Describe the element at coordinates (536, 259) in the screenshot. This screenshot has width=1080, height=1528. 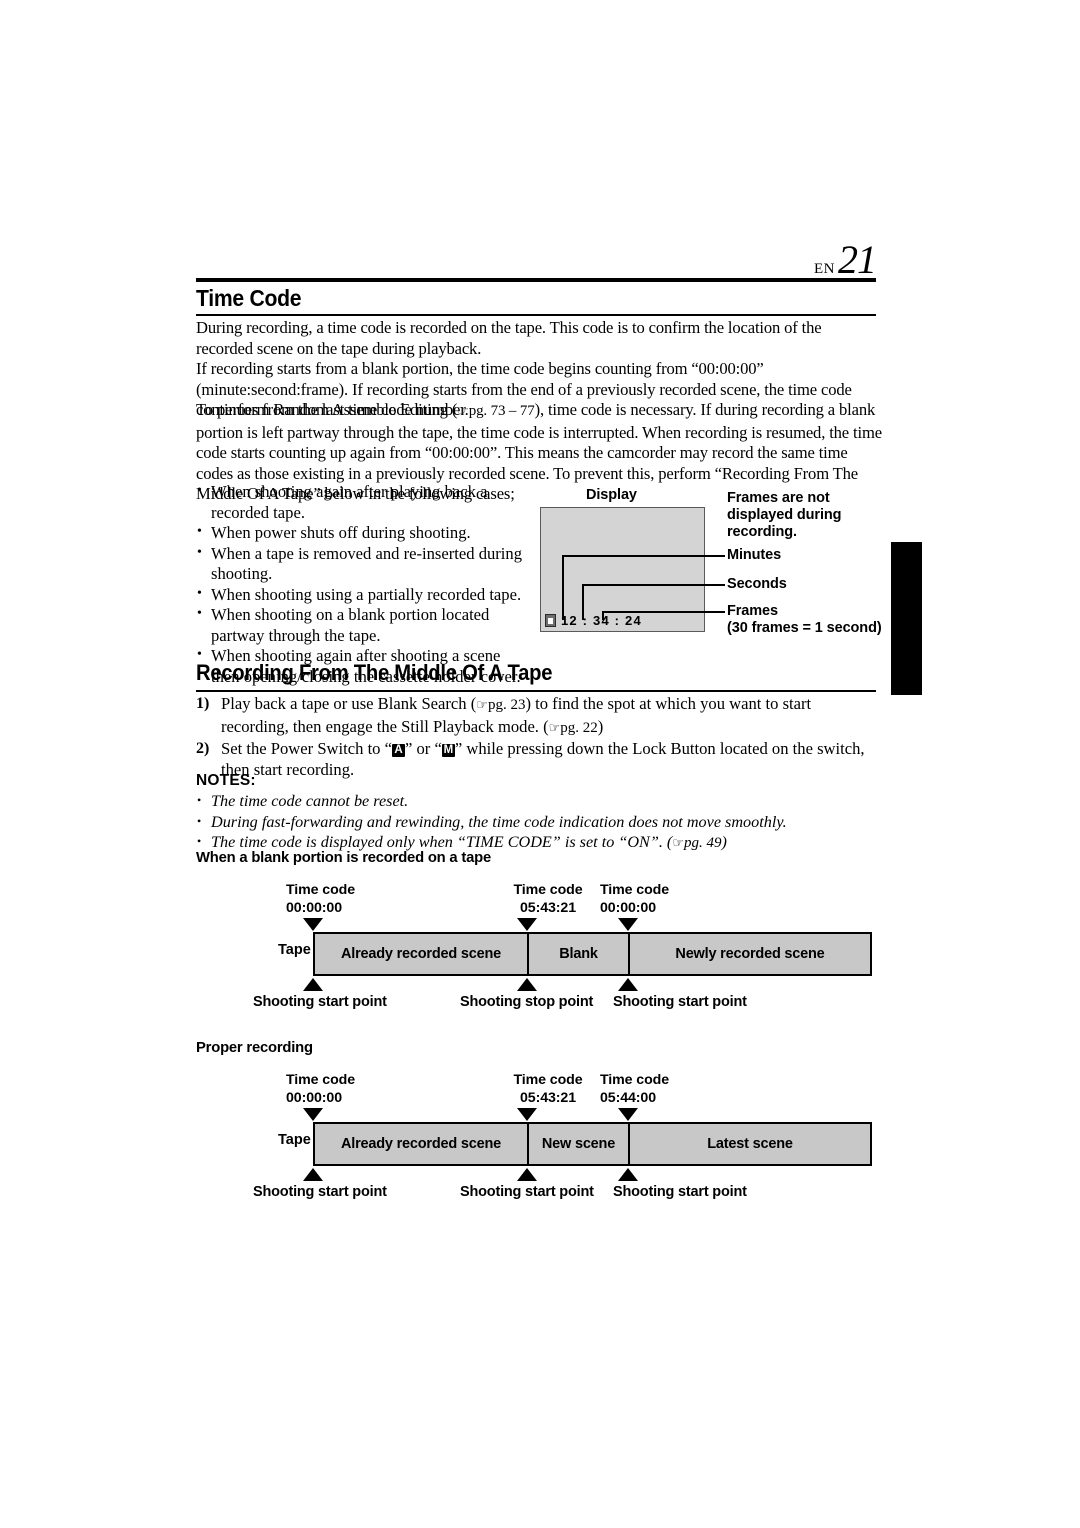
I see `page-header: EN21` at that location.